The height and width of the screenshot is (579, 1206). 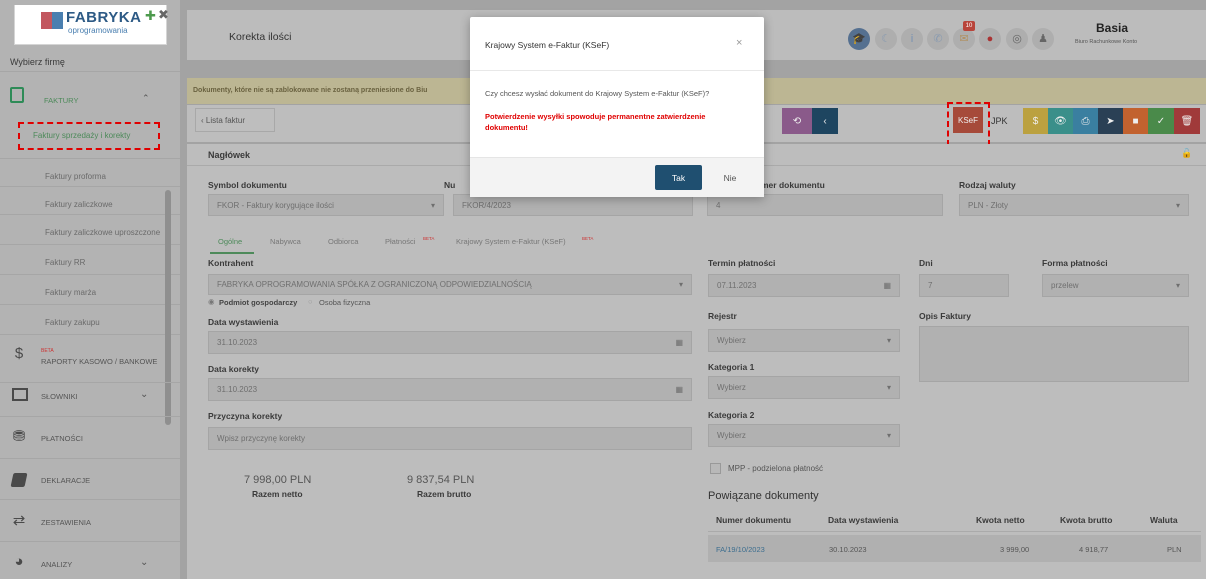 What do you see at coordinates (1115, 285) in the screenshot?
I see `forma-select: przelew ▾` at bounding box center [1115, 285].